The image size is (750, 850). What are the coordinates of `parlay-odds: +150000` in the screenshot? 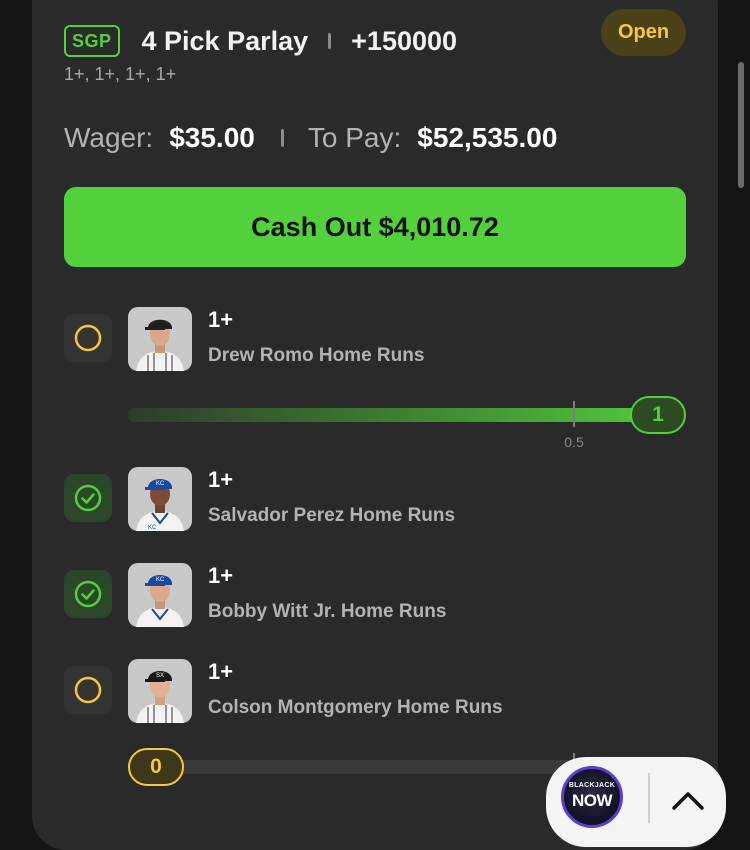 It's located at (404, 40).